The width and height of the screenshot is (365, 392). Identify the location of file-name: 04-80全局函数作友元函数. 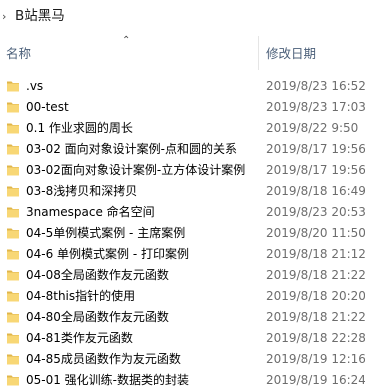
(97, 317).